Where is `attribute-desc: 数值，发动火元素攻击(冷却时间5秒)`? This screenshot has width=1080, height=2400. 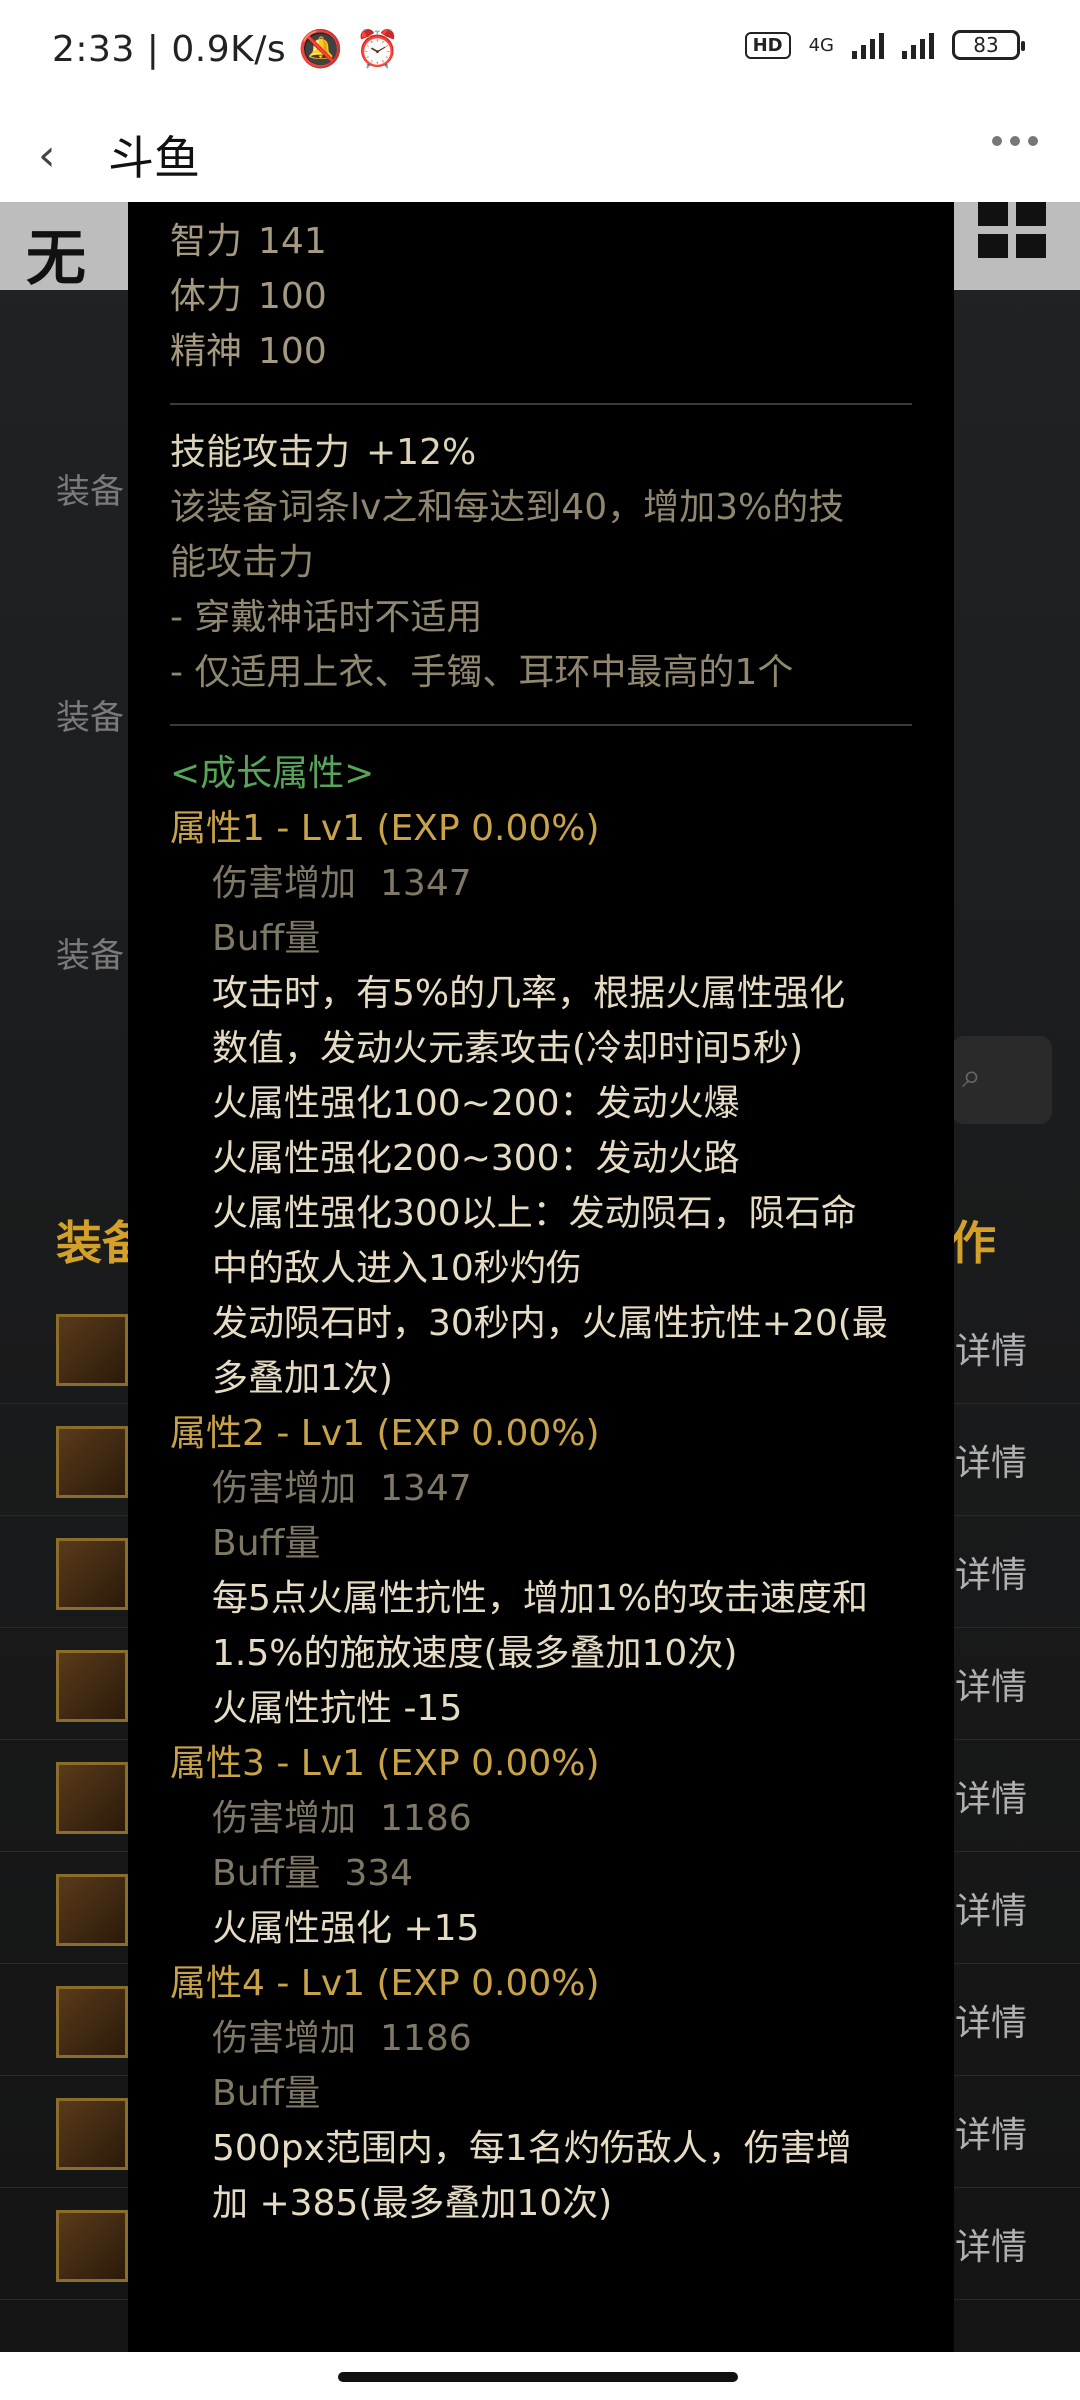 attribute-desc: 数值，发动火元素攻击(冷却时间5秒) is located at coordinates (507, 1048).